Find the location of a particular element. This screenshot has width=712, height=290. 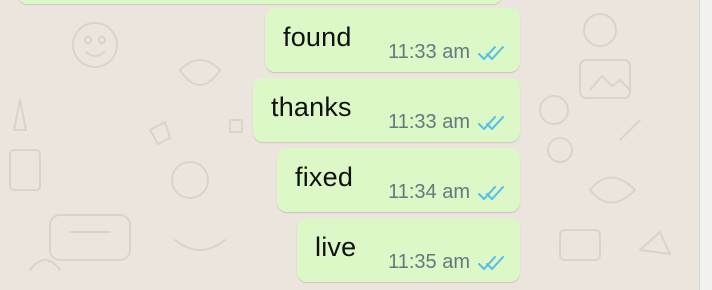

message-bubble-live: live 11:35 am is located at coordinates (408, 250).